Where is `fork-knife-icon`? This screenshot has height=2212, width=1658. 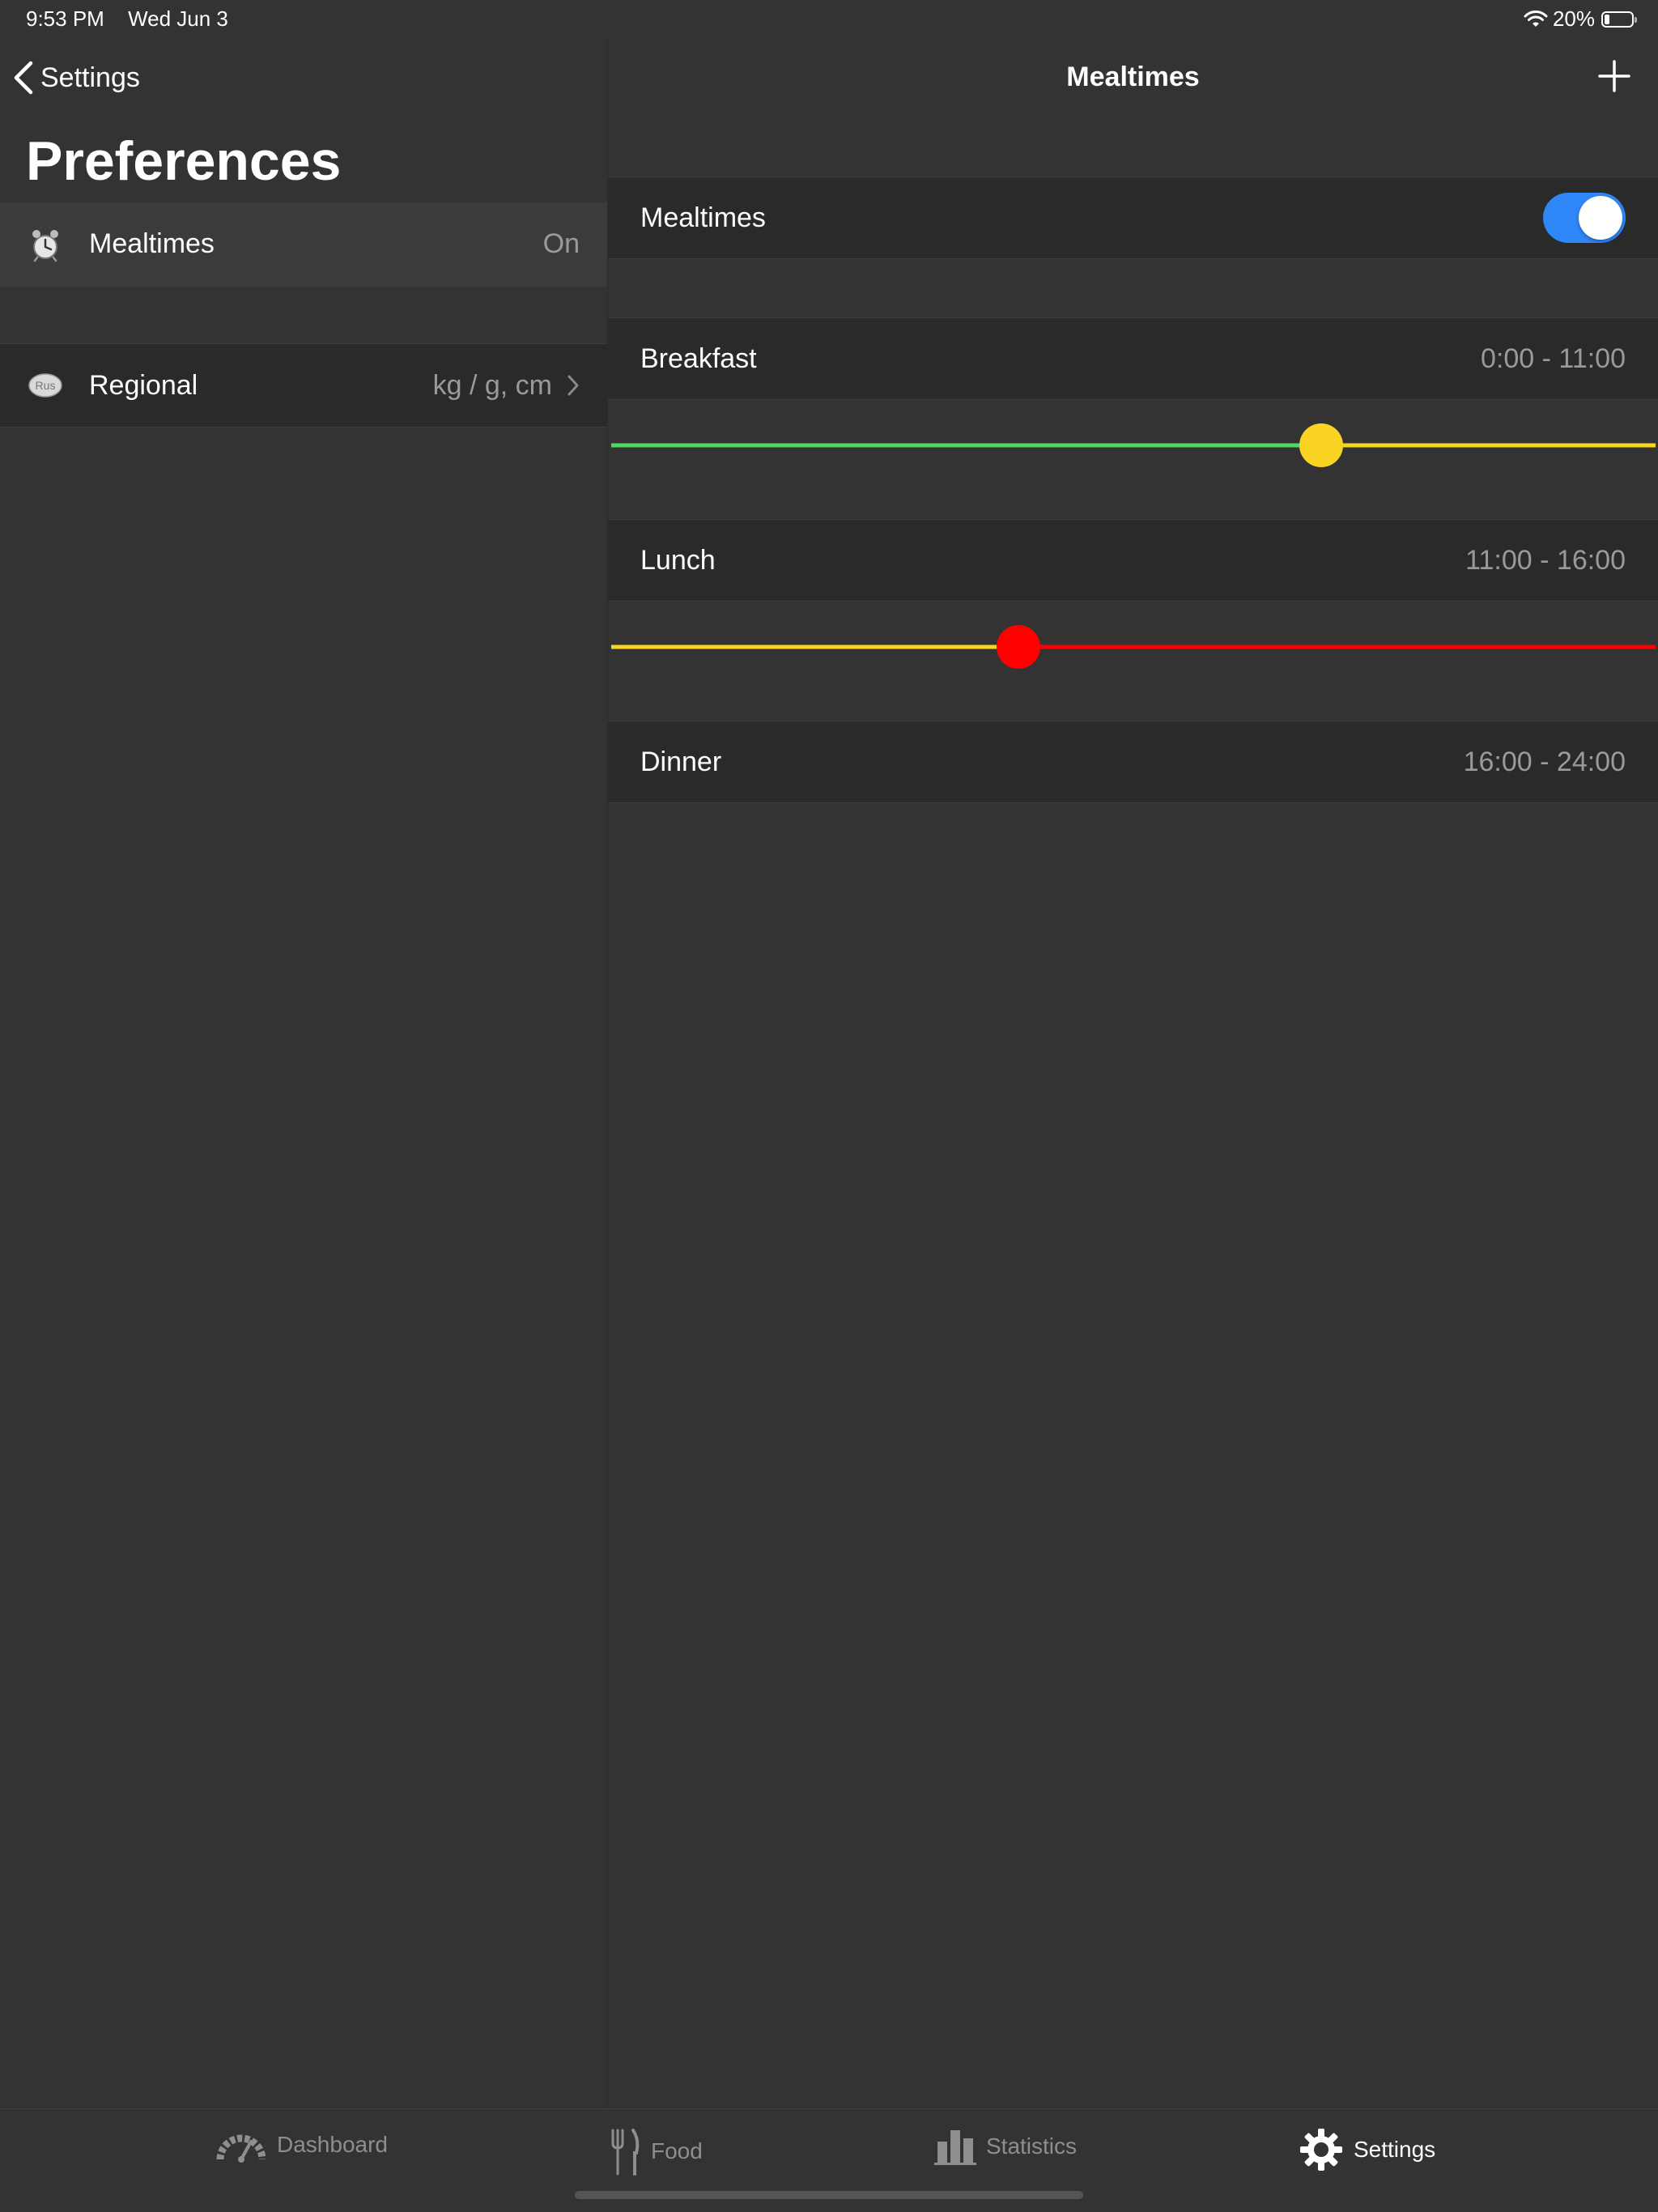
fork-knife-icon is located at coordinates (625, 2152).